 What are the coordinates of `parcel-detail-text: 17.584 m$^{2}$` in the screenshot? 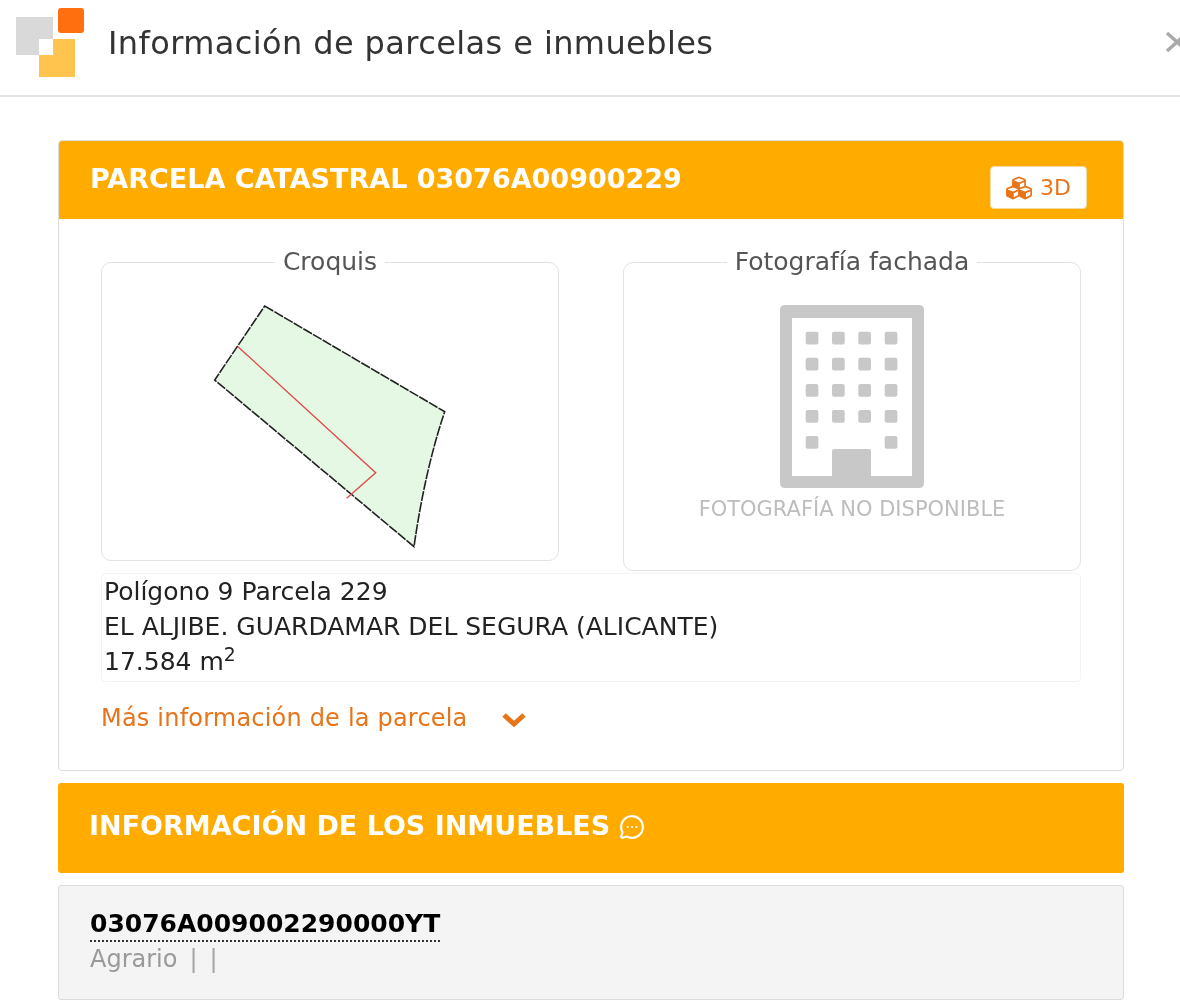 It's located at (170, 661).